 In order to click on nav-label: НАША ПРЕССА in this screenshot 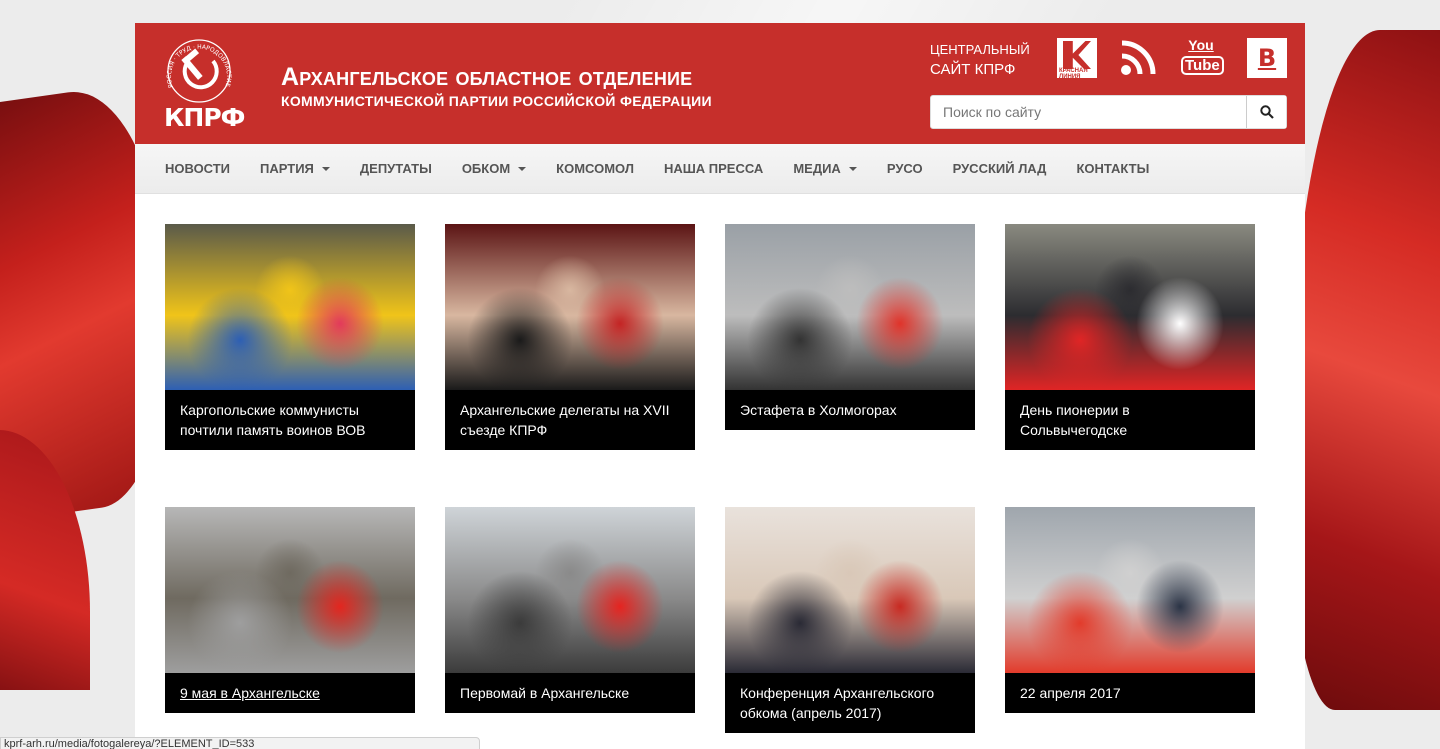, I will do `click(713, 168)`.